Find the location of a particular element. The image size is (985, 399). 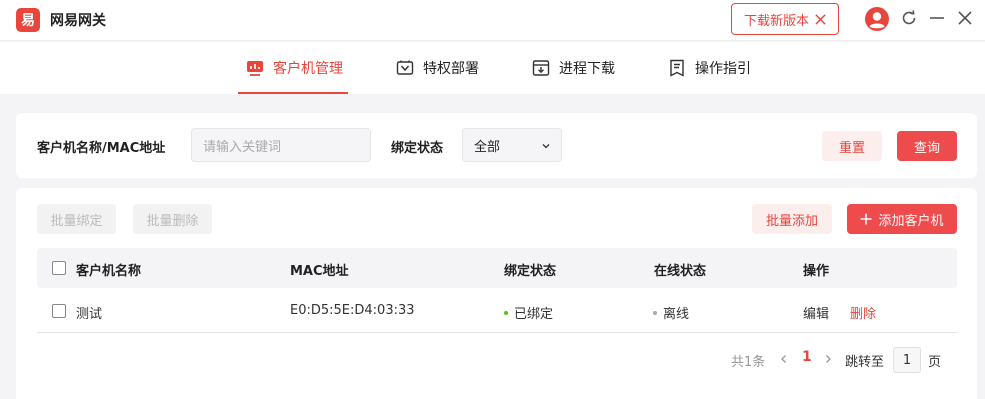

keyword-placeholder: 请输入关键词 is located at coordinates (242, 147).